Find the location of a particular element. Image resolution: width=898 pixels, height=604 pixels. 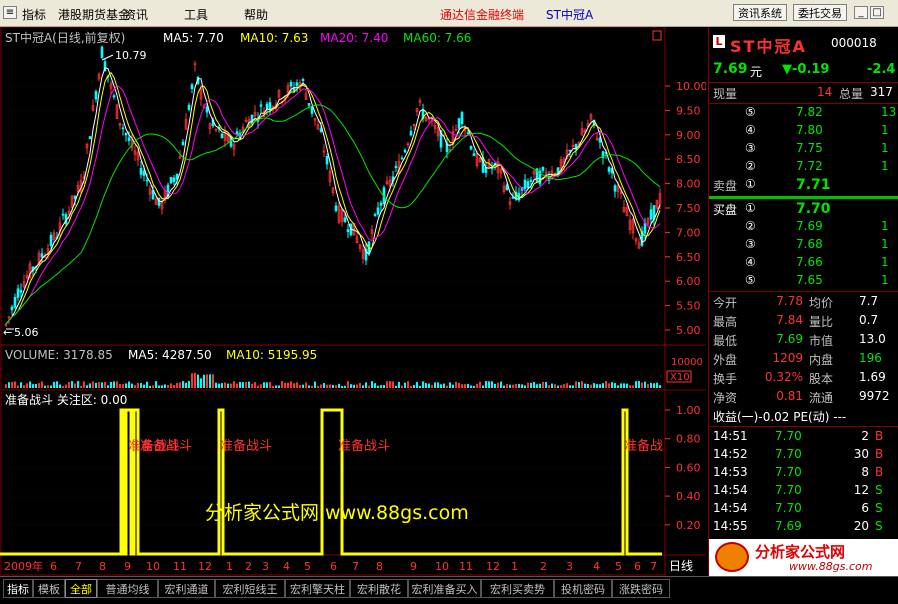

tab-7: 宏利散花 is located at coordinates (379, 588).